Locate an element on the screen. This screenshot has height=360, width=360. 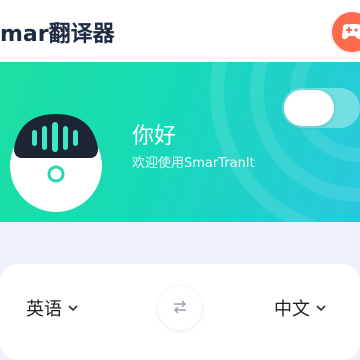
robot-mascot-icon is located at coordinates (56, 160).